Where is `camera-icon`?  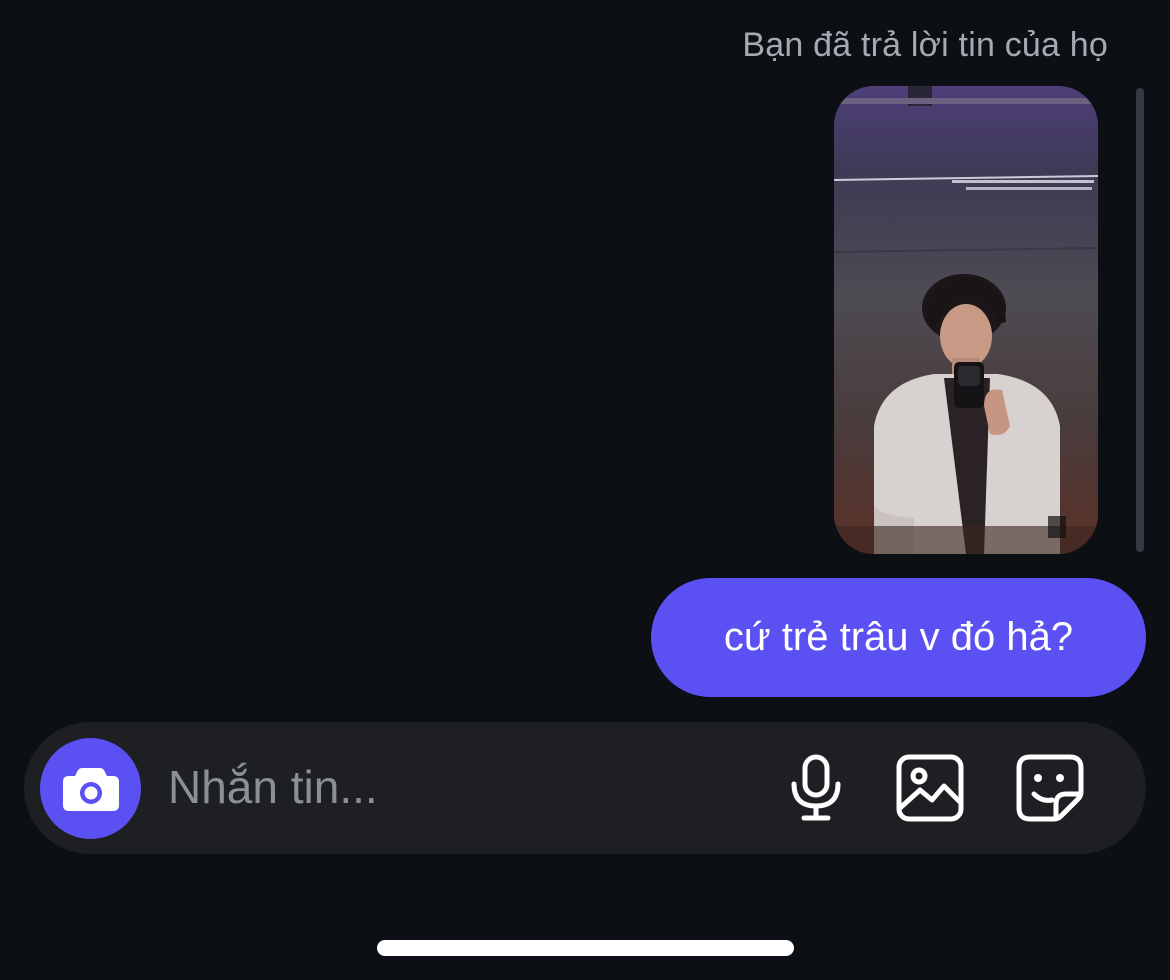
camera-icon is located at coordinates (90, 789).